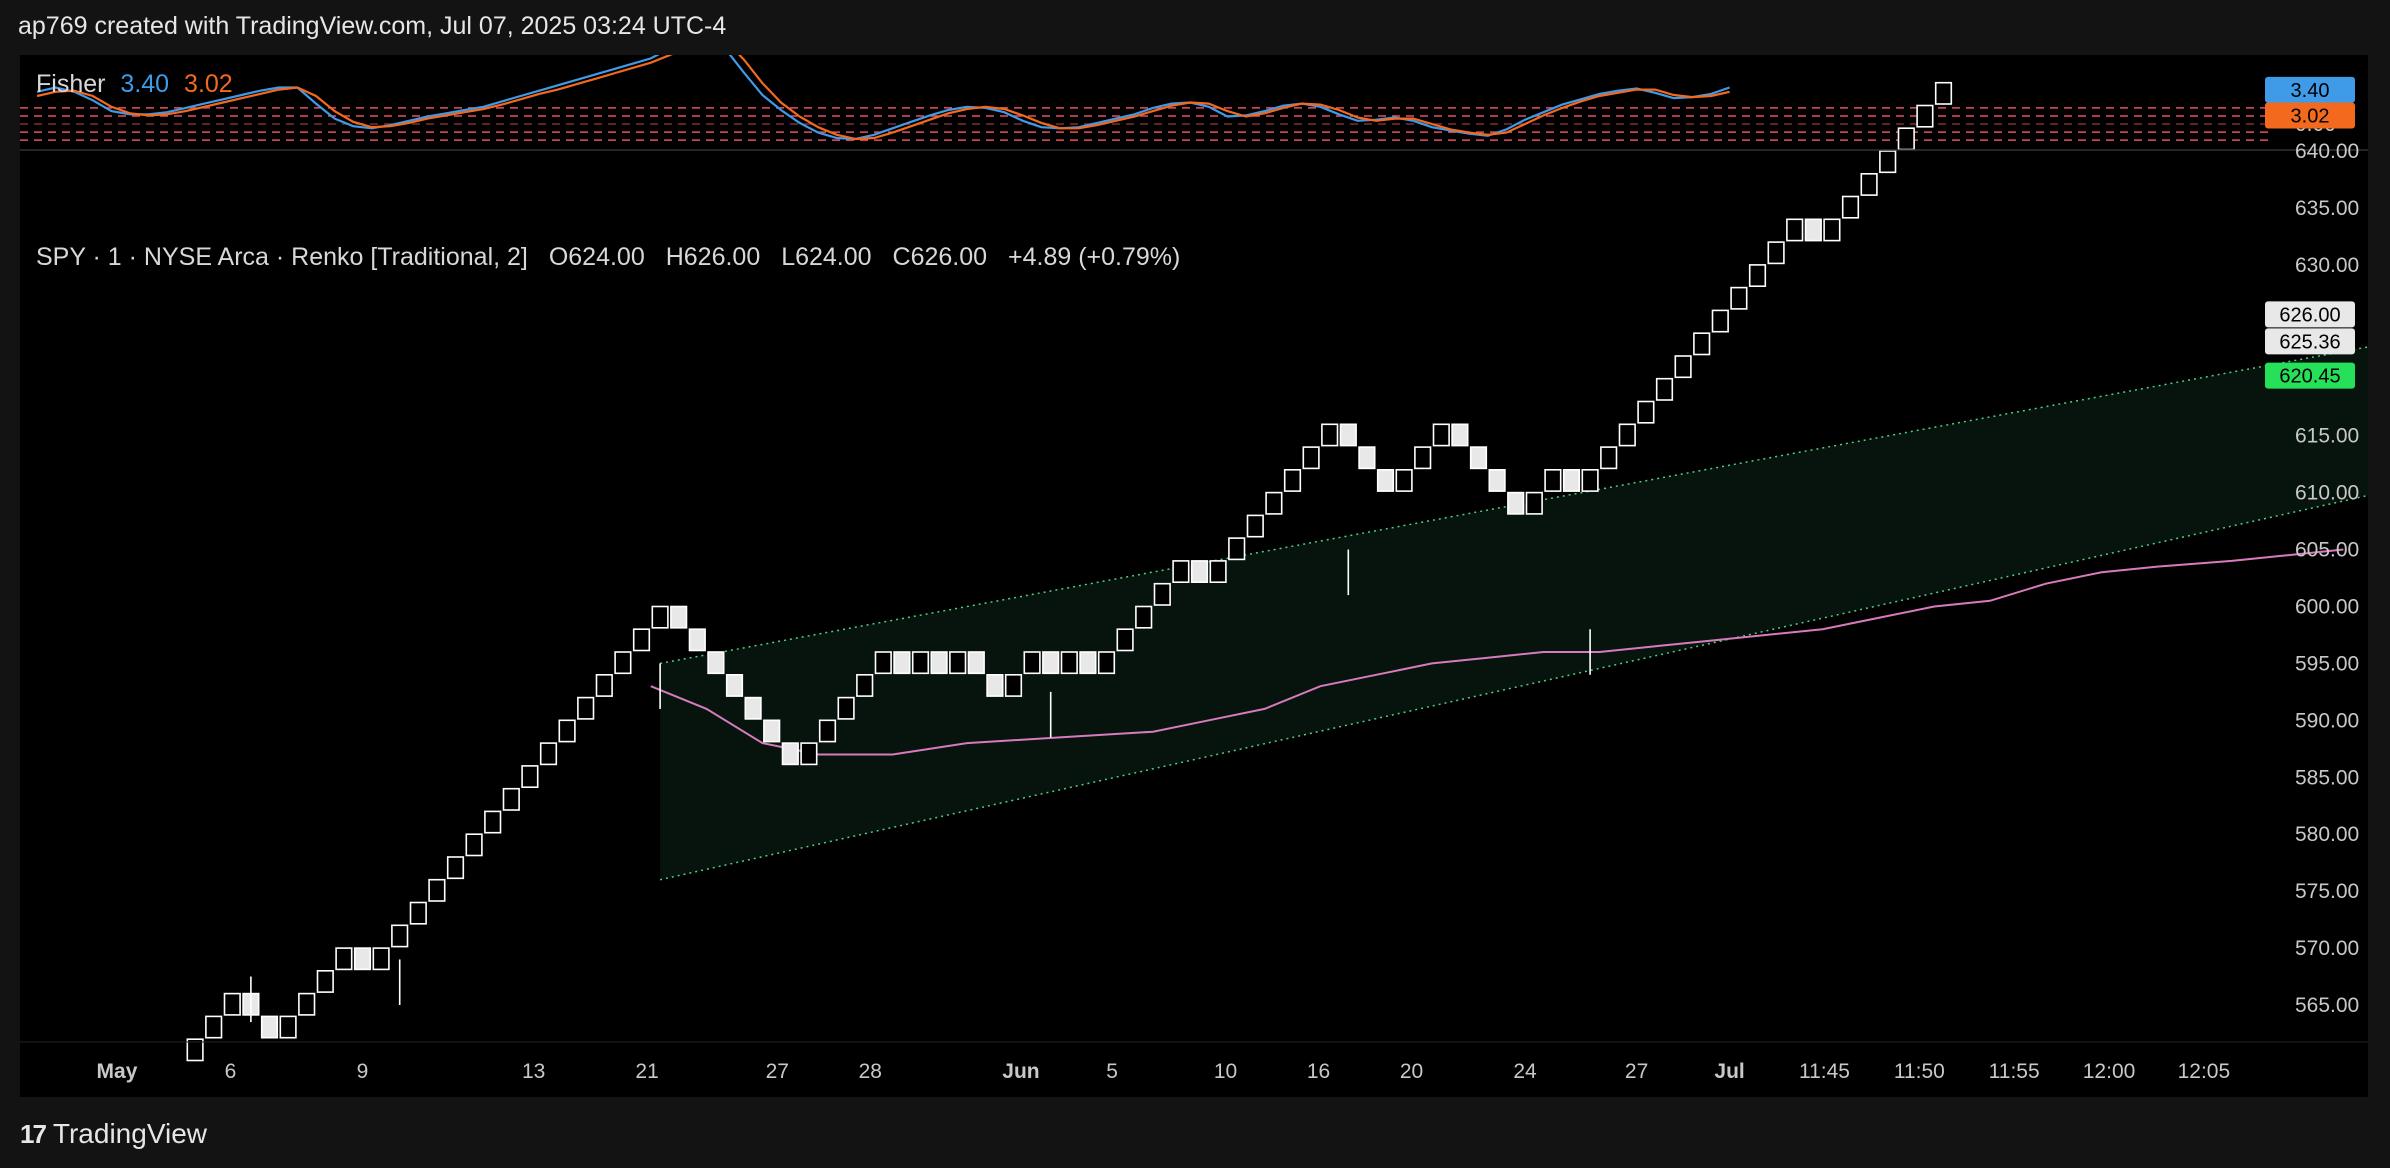  Describe the element at coordinates (2309, 315) in the screenshot. I see `close-price-tag: 626.00` at that location.